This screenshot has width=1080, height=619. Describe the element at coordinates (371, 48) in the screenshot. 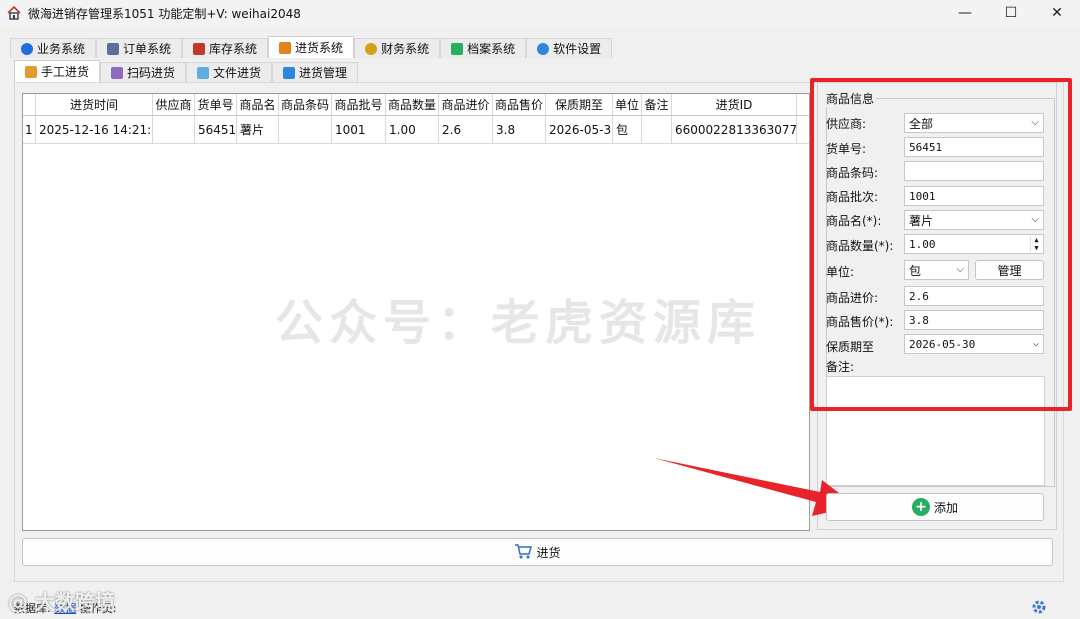

I see `magnifier-icon` at that location.